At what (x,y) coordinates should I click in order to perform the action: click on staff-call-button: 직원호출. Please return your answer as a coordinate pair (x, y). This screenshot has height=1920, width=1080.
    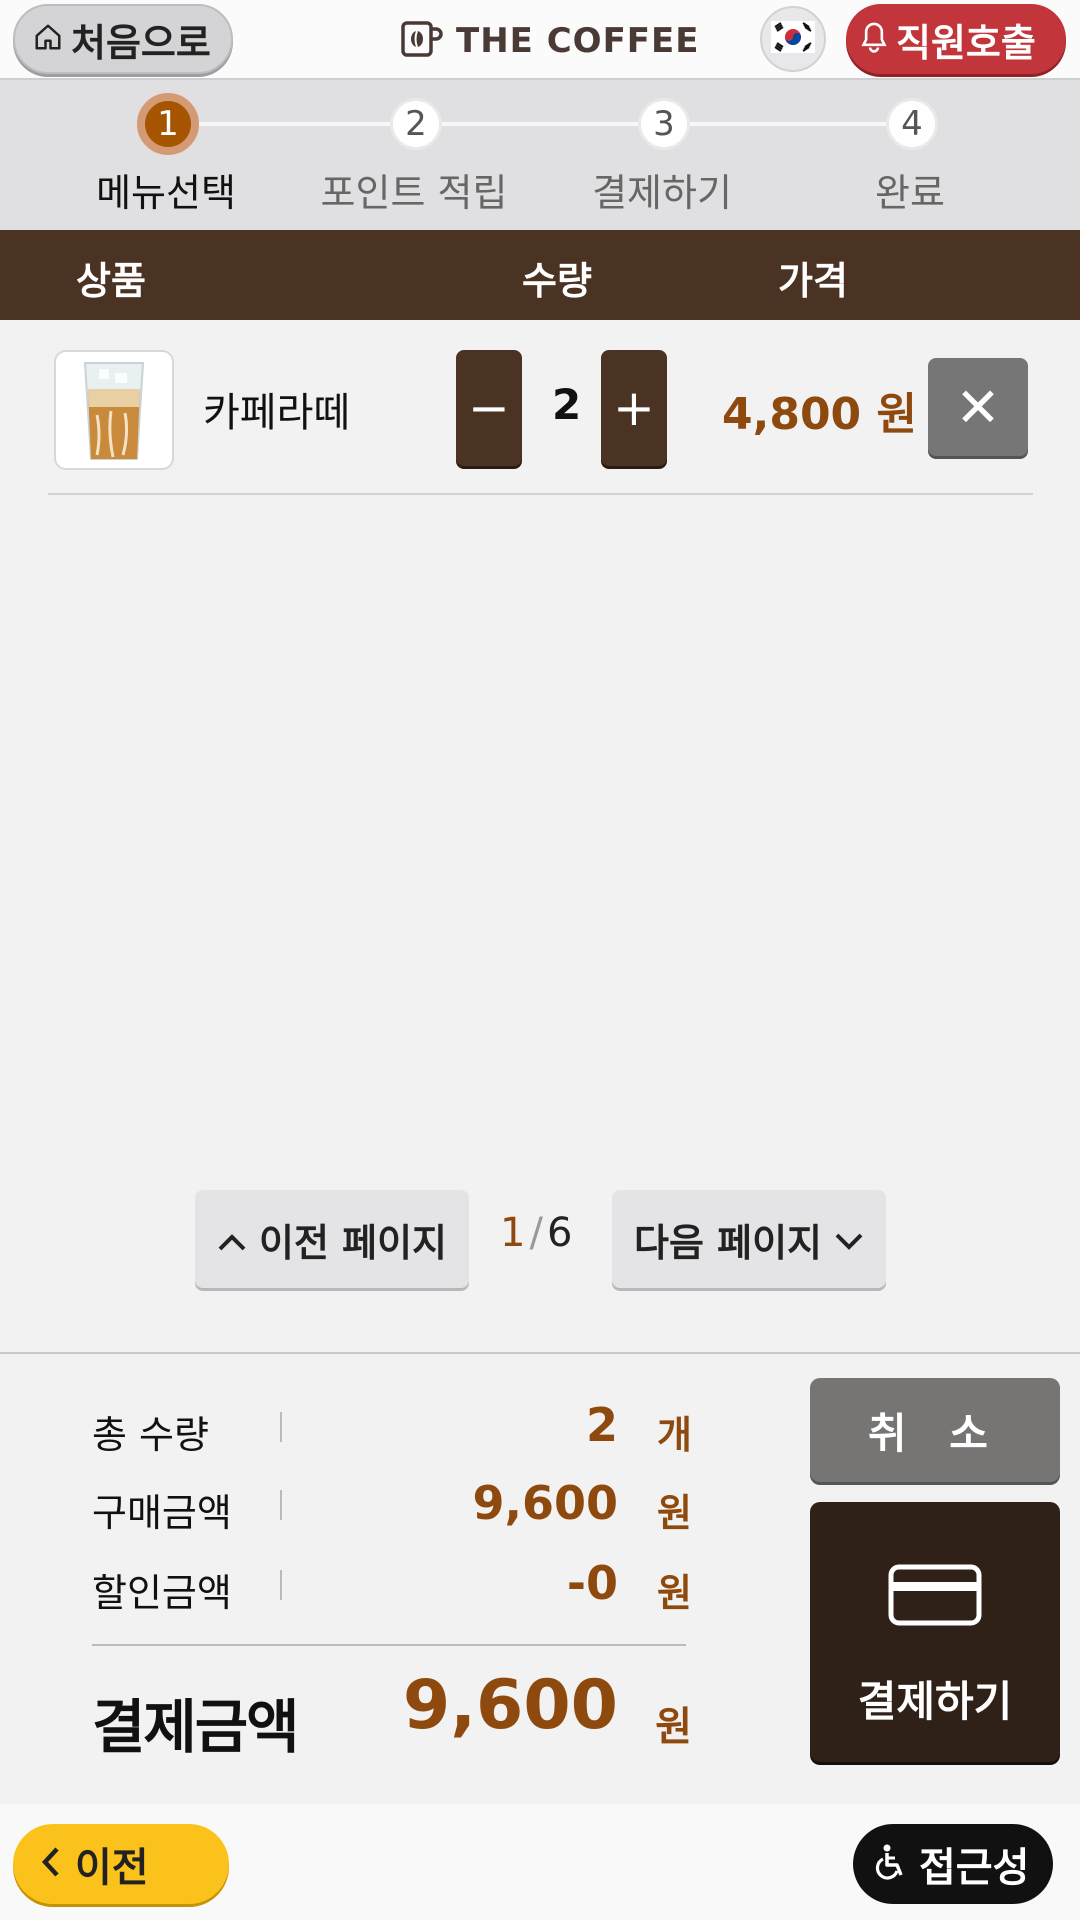
    Looking at the image, I should click on (956, 39).